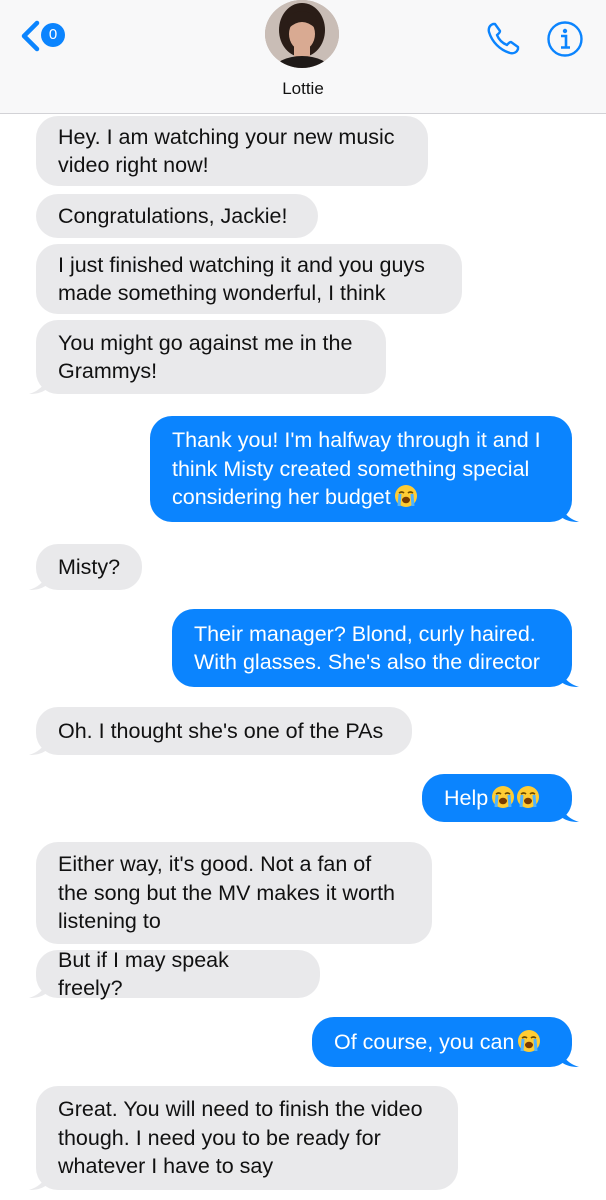 This screenshot has width=606, height=1200. I want to click on phone-icon, so click(503, 38).